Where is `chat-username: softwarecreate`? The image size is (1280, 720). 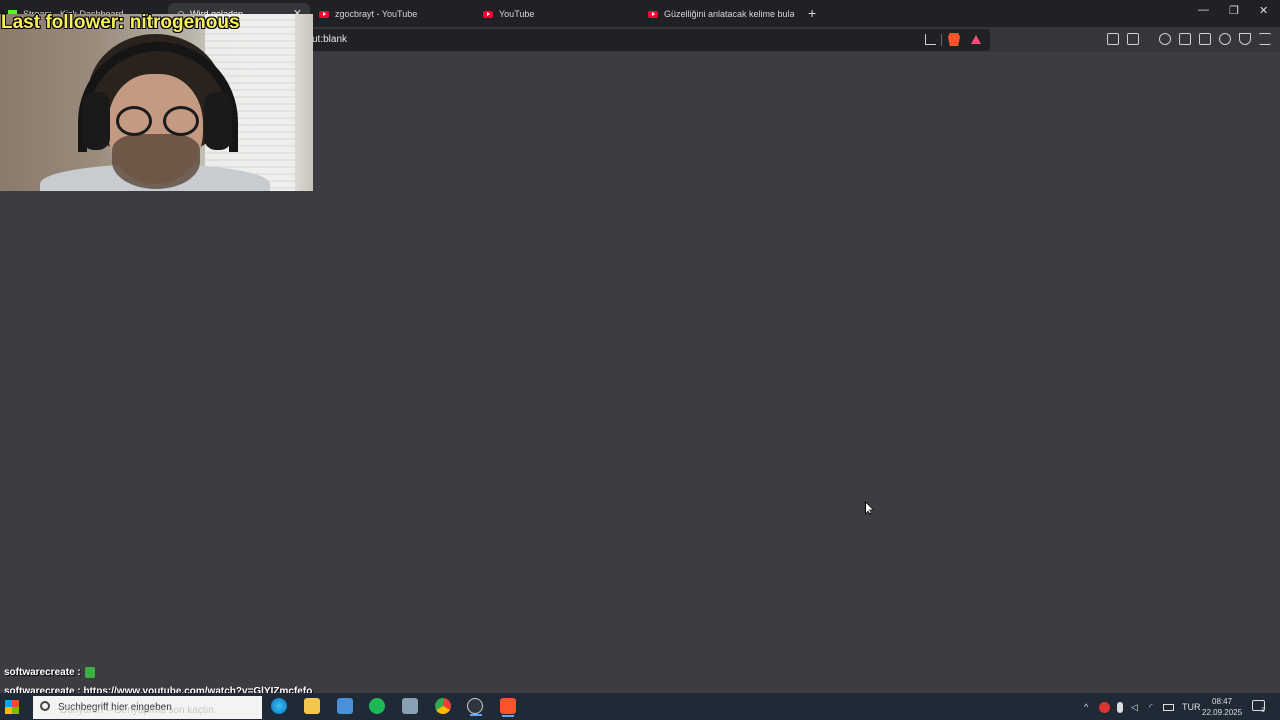 chat-username: softwarecreate is located at coordinates (39, 673).